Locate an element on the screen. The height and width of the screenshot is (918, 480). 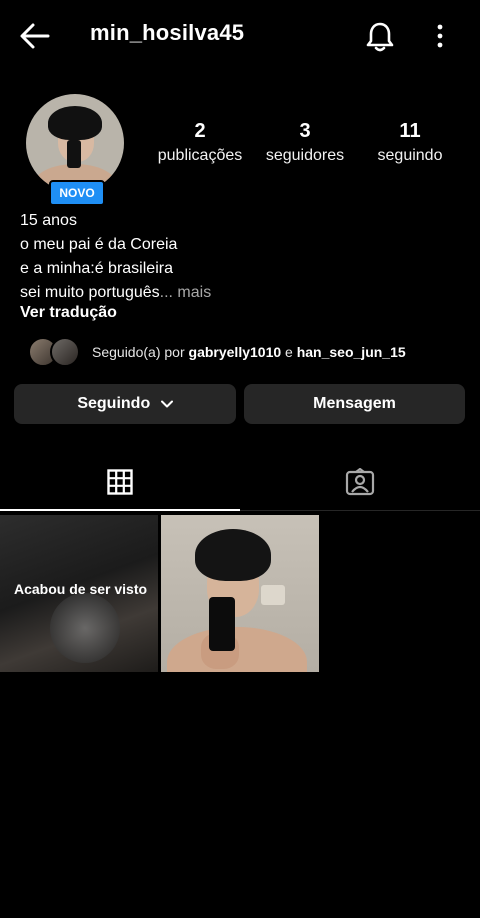
see-translation-link: Ver tradução is located at coordinates (68, 313).